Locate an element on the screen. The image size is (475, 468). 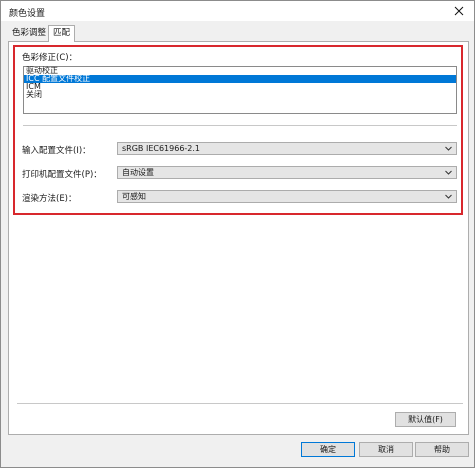
ok-button: 确定 is located at coordinates (328, 449).